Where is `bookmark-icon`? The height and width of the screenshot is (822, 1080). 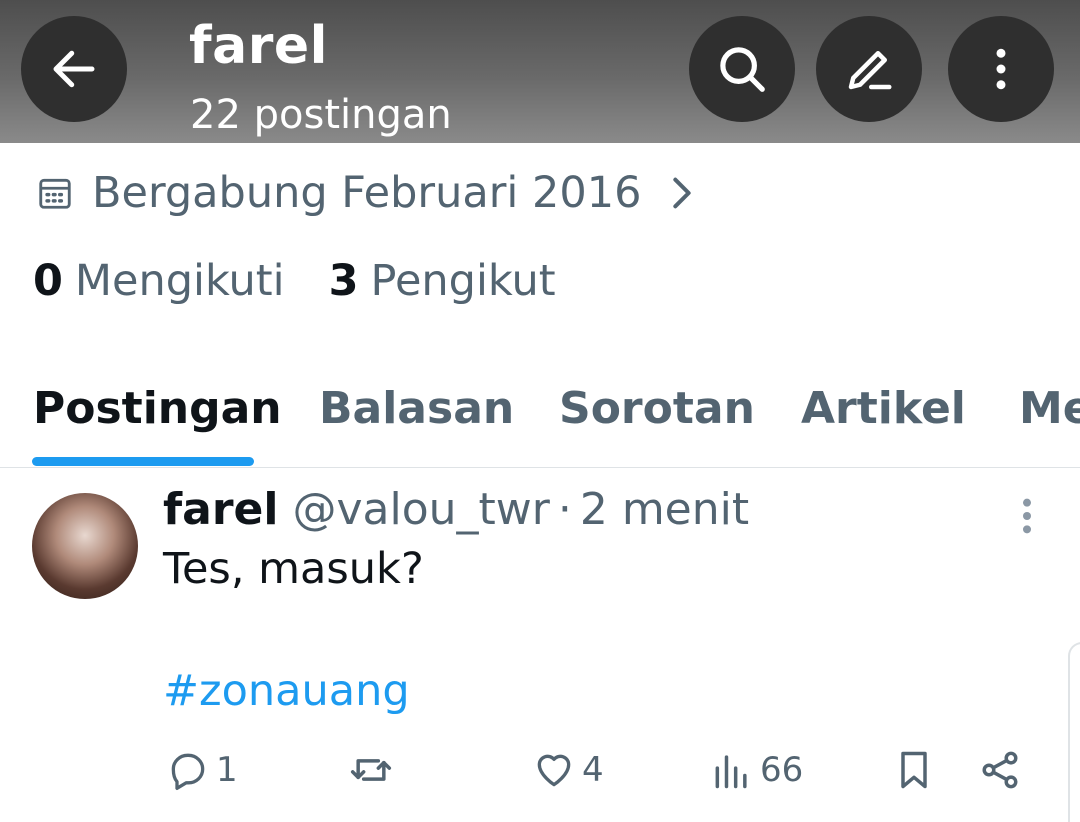
bookmark-icon is located at coordinates (914, 770).